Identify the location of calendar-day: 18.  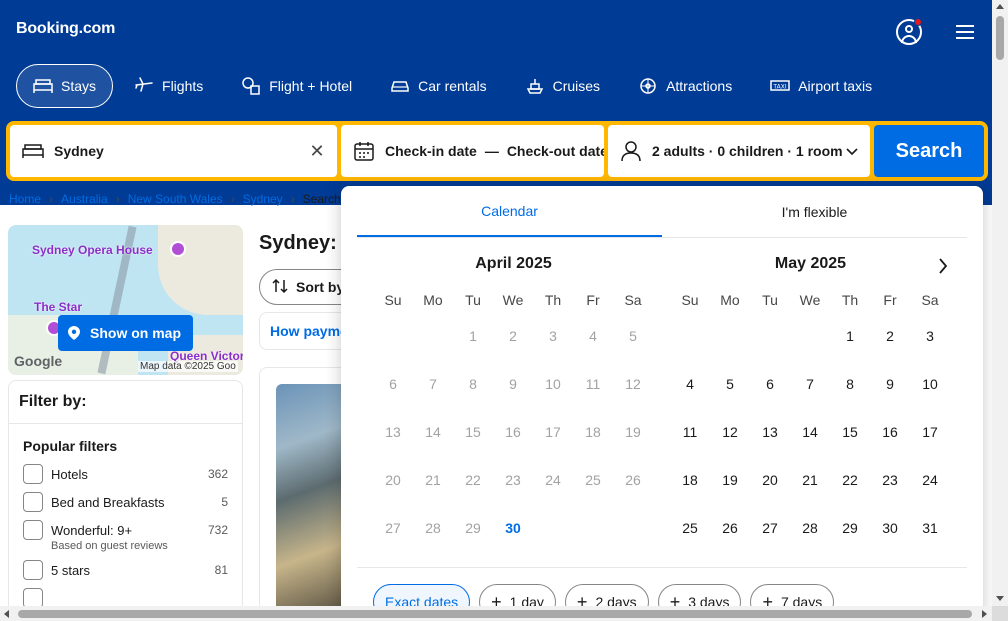
(690, 480).